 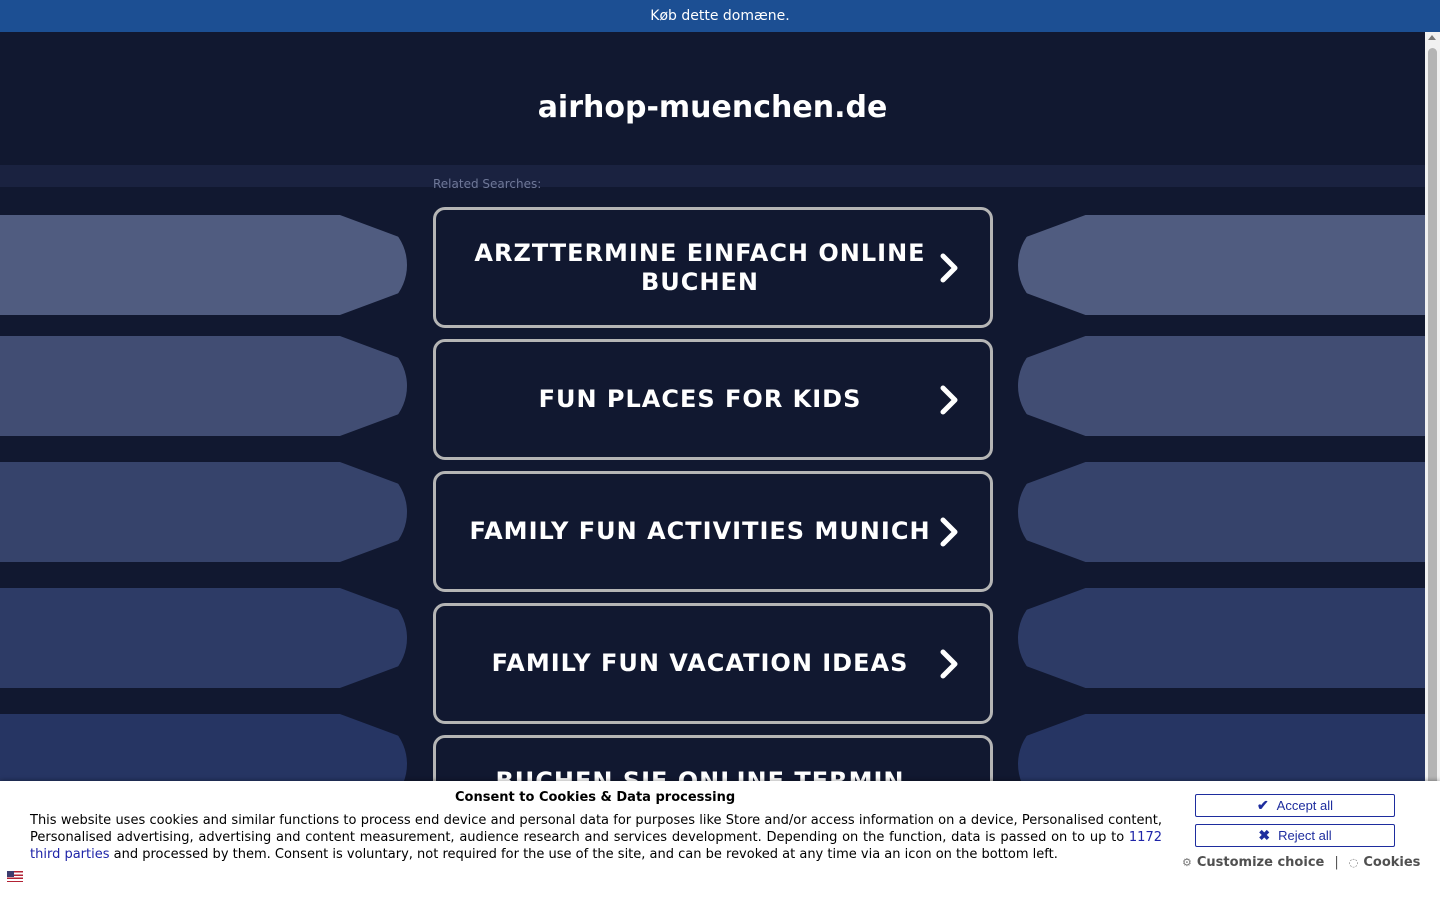 What do you see at coordinates (700, 267) in the screenshot?
I see `related-search-label: ARZTTERMINE EINFACH ONLINE BUCHEN` at bounding box center [700, 267].